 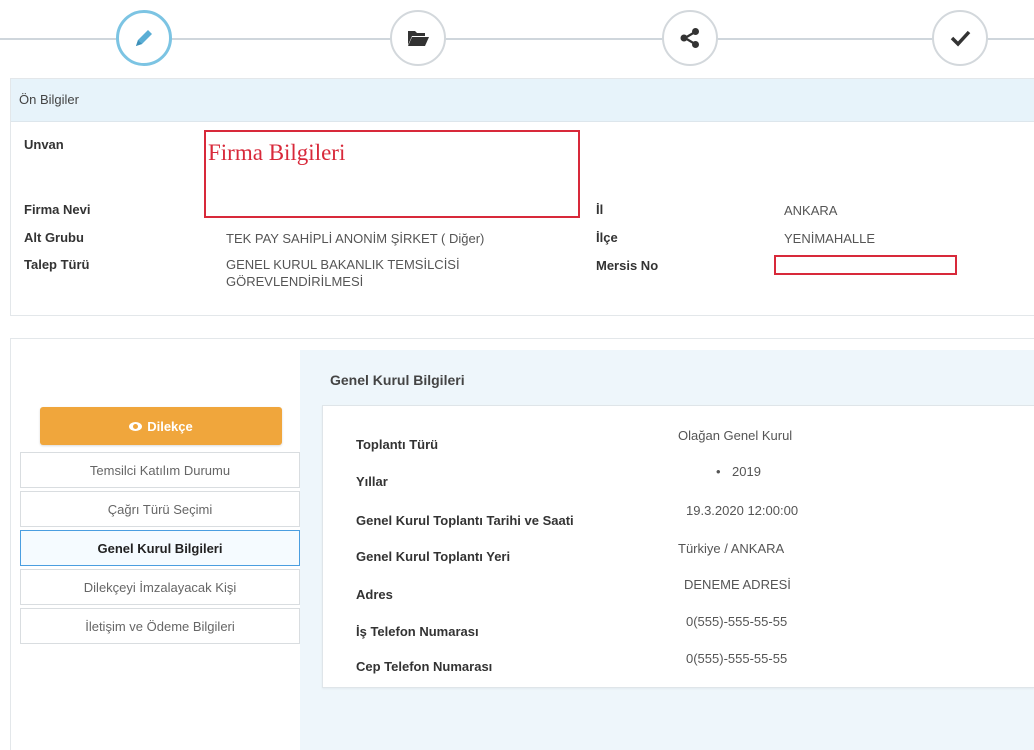 I want to click on dilekce-label: Dilekçe, so click(x=170, y=426).